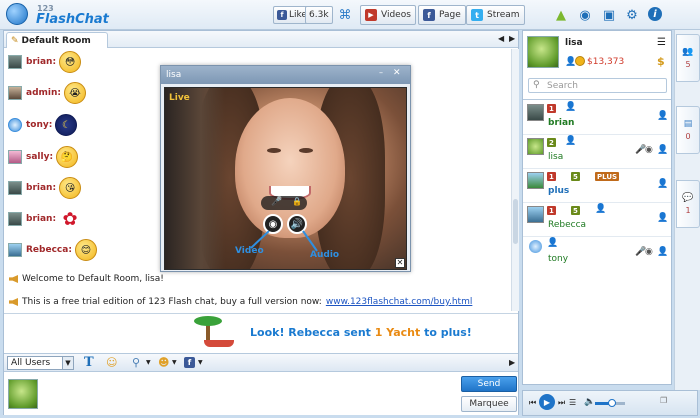 This screenshot has width=700, height=418. I want to click on gift-icon: ▣, so click(609, 15).